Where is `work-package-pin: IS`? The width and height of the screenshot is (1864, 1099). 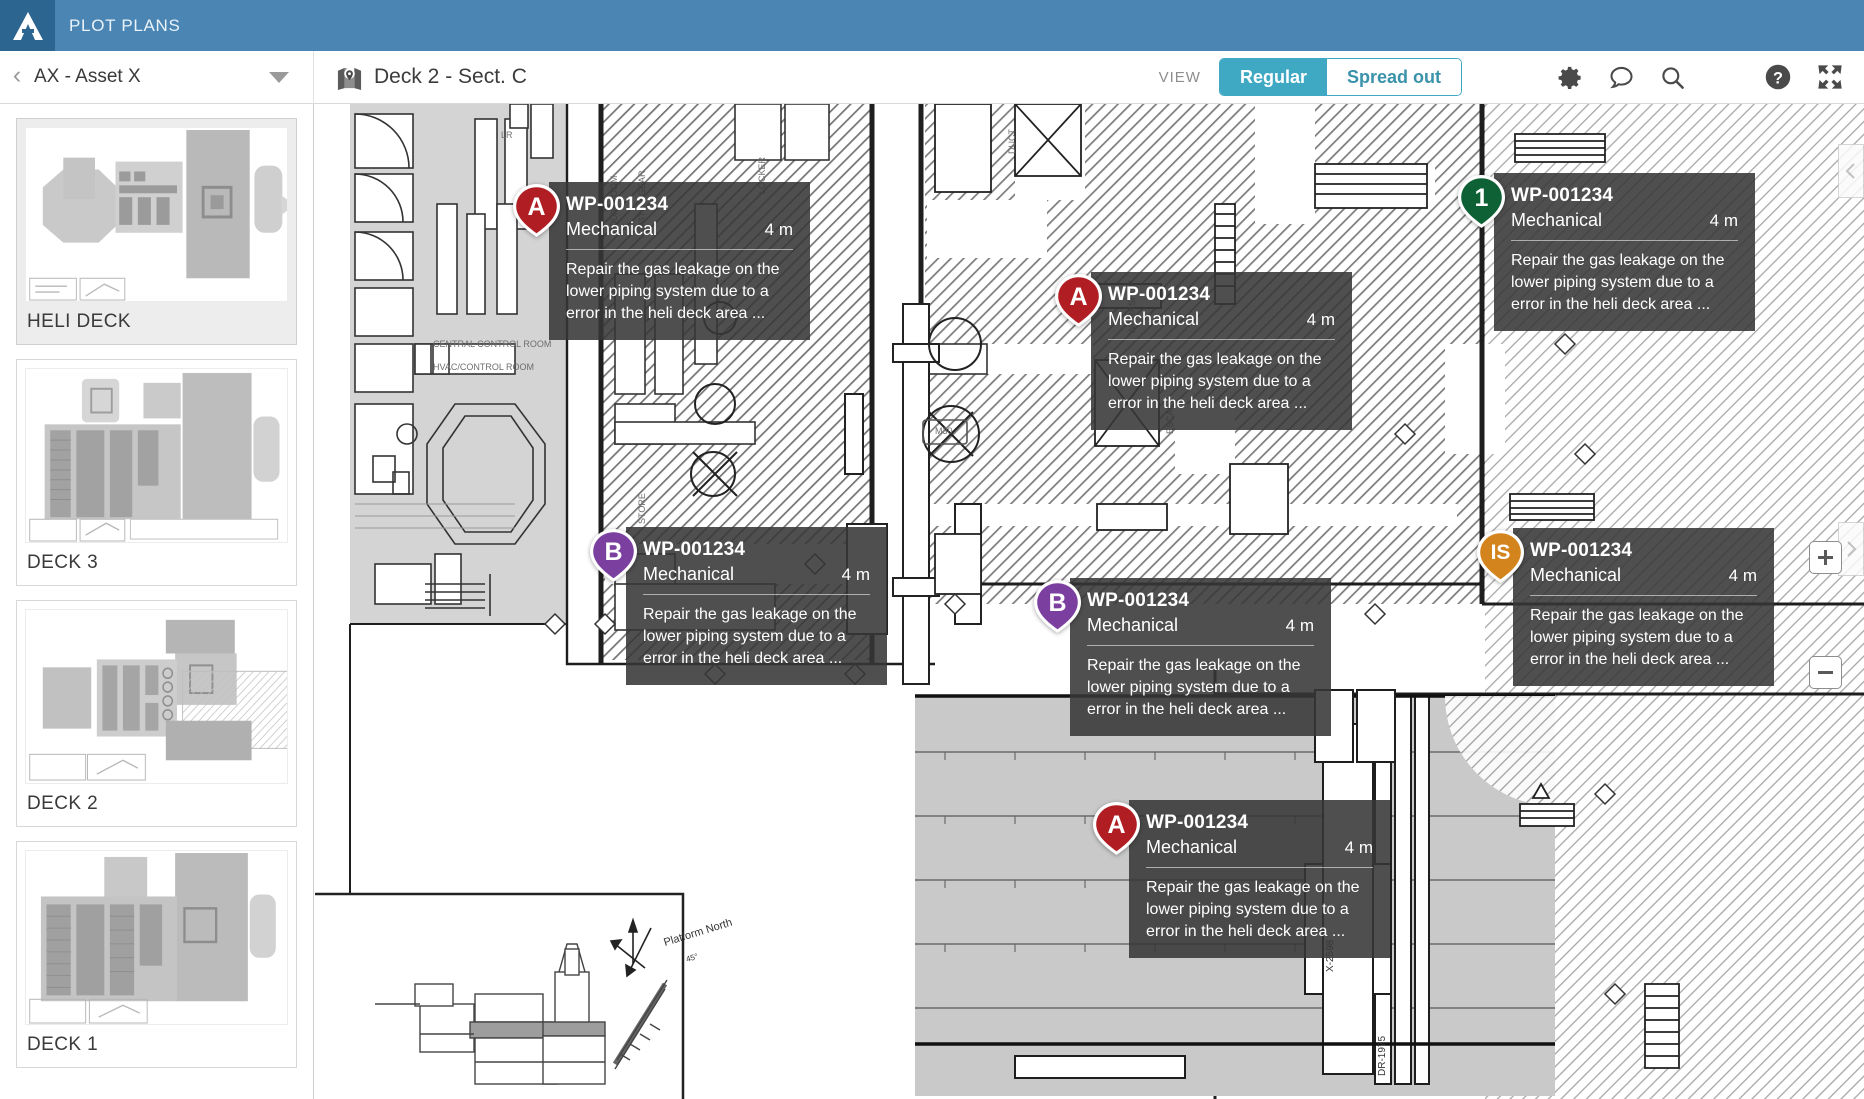 work-package-pin: IS is located at coordinates (1500, 556).